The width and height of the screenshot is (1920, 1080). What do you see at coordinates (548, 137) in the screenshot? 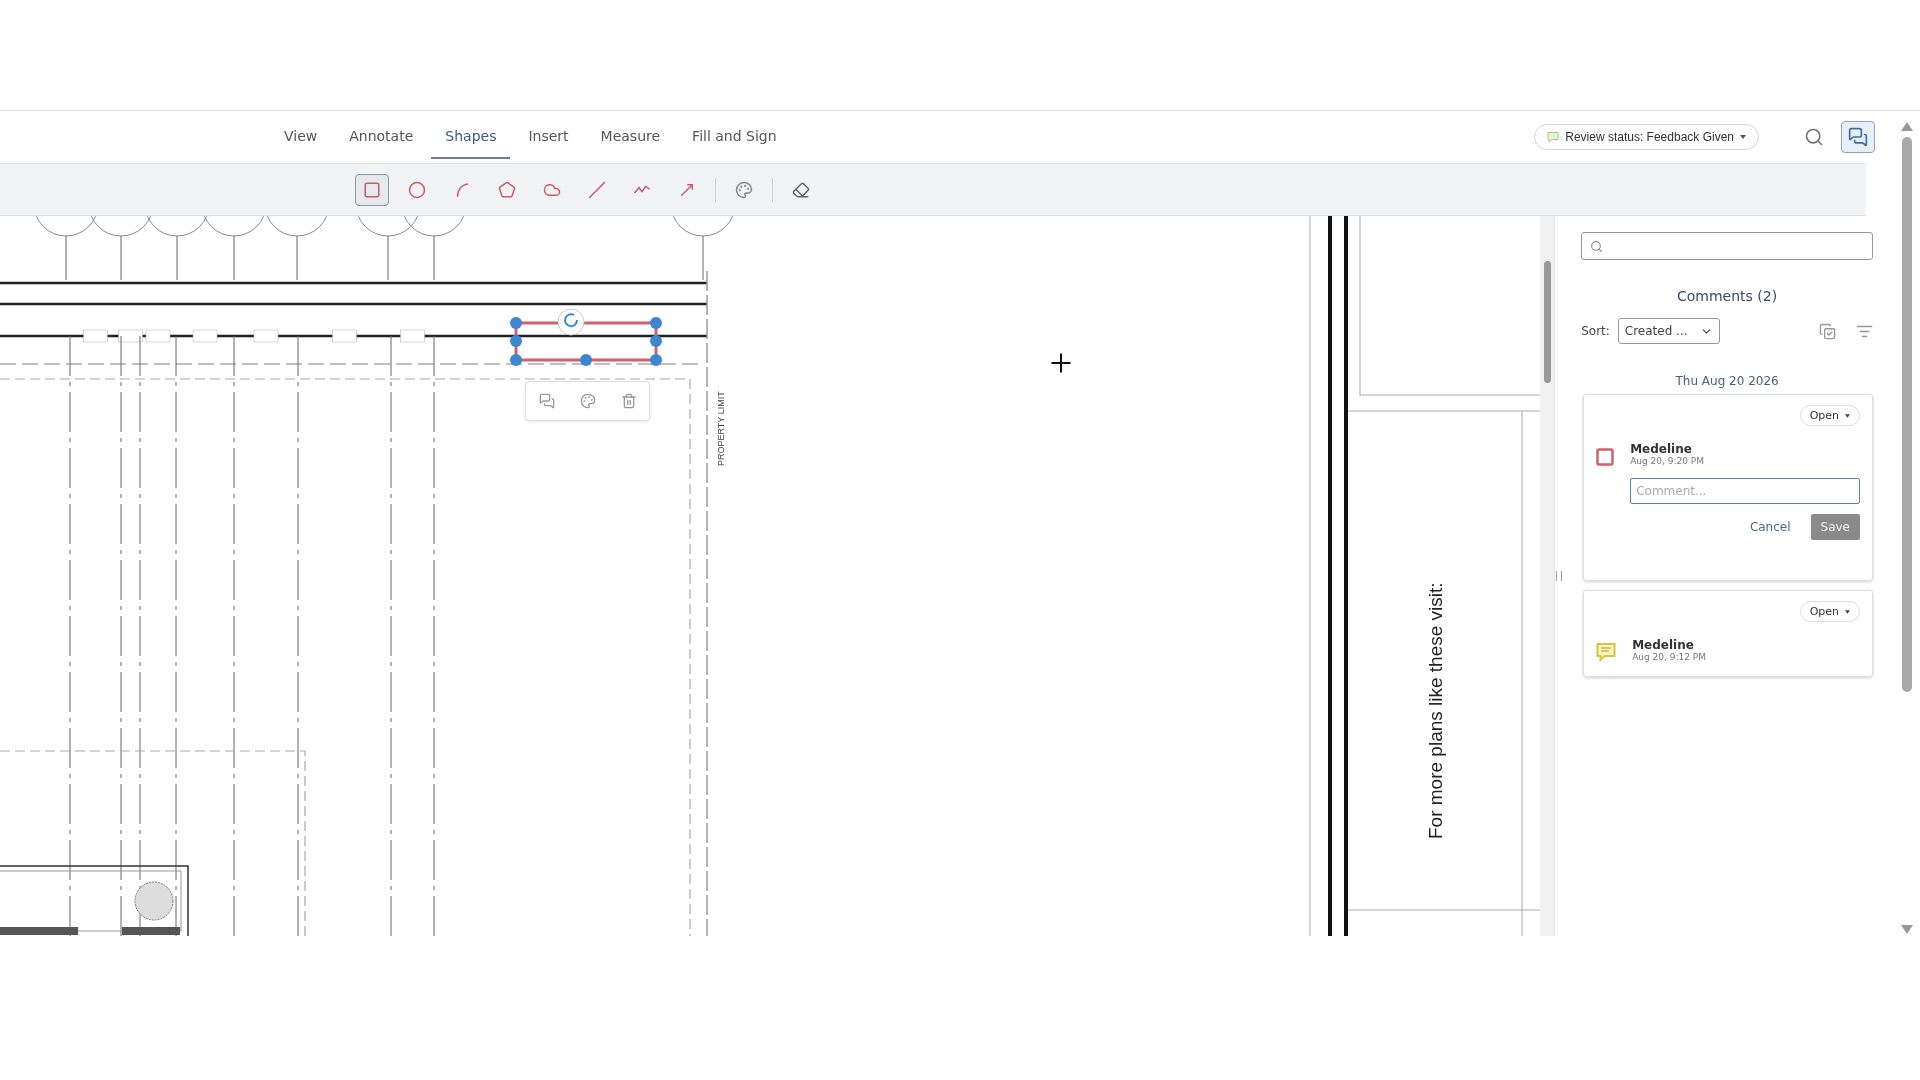
I see `menu-tab: Insert` at bounding box center [548, 137].